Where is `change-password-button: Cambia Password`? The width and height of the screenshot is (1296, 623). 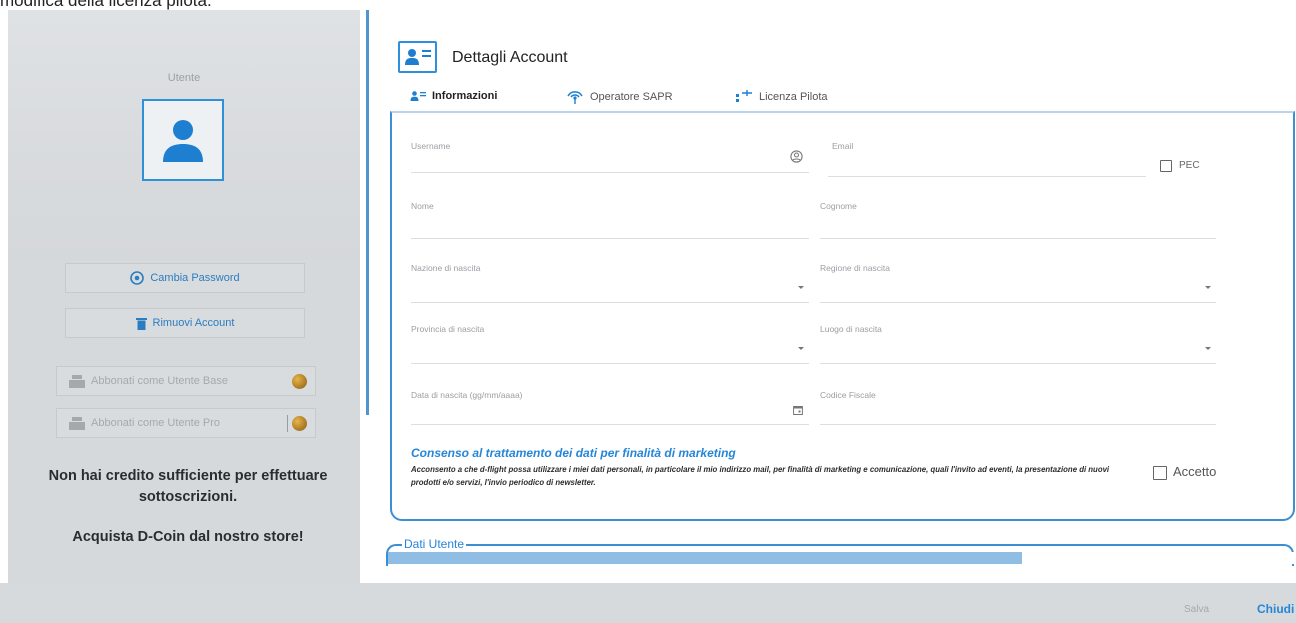 change-password-button: Cambia Password is located at coordinates (185, 278).